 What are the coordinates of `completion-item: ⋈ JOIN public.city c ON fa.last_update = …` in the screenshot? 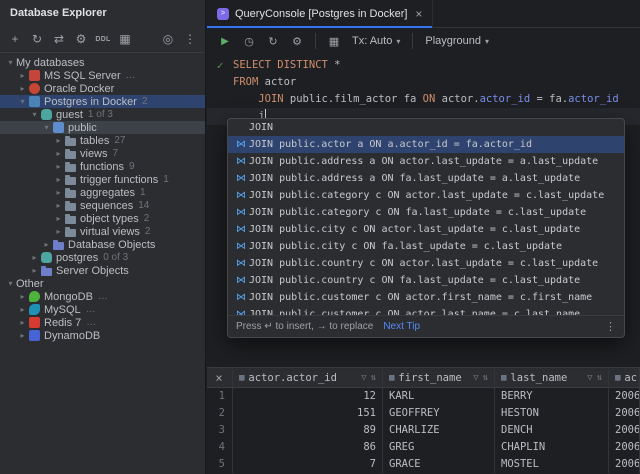 It's located at (426, 246).